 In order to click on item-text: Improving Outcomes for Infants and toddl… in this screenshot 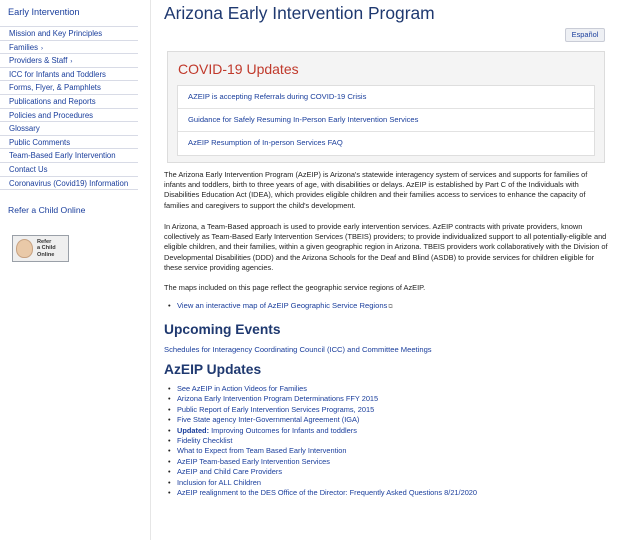, I will do `click(283, 430)`.